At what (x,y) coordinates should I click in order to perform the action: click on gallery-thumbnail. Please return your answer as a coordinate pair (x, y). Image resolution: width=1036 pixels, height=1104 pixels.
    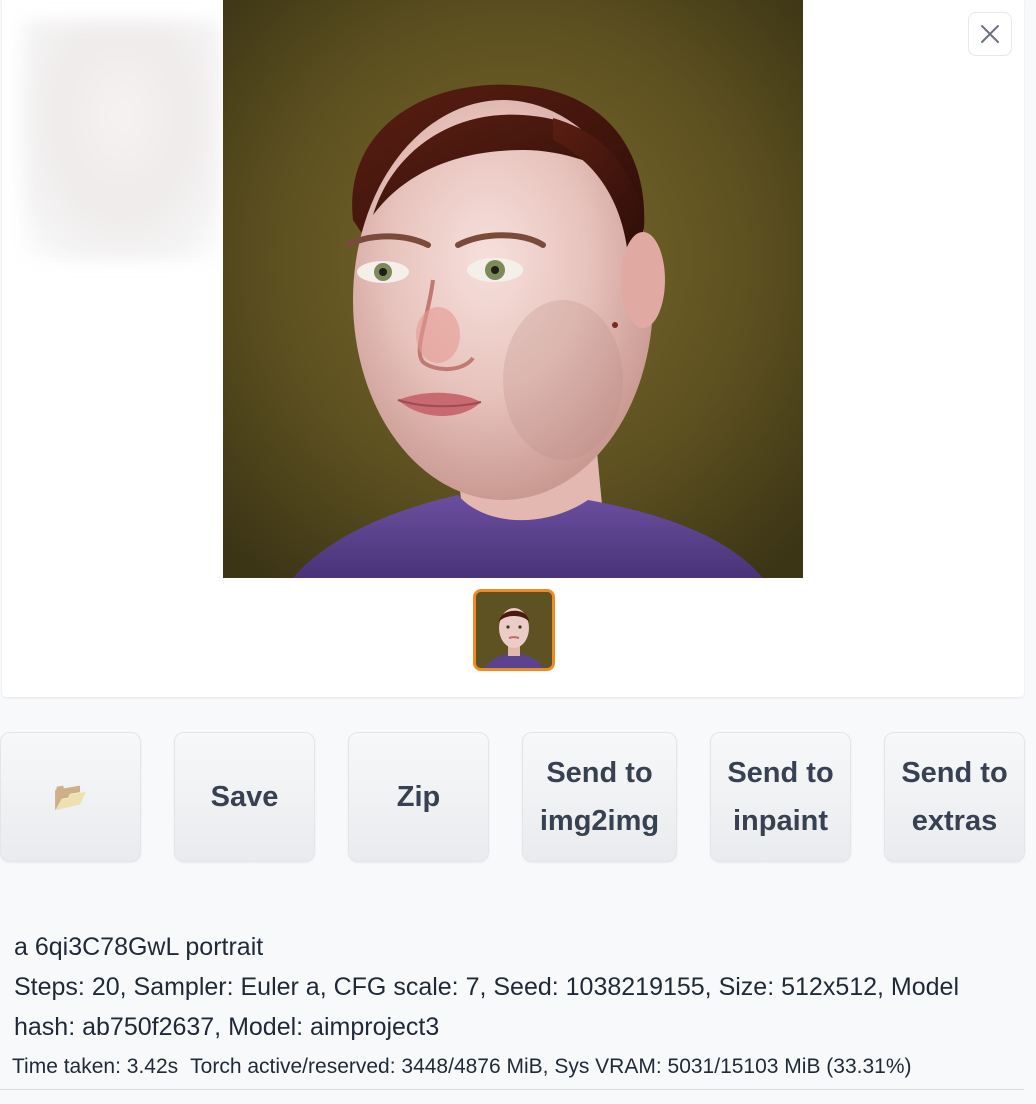
    Looking at the image, I should click on (514, 630).